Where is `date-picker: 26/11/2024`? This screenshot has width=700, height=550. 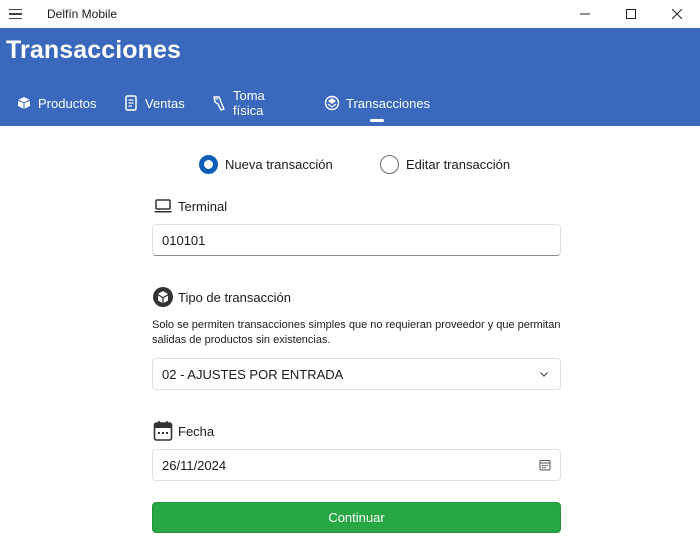 date-picker: 26/11/2024 is located at coordinates (356, 465).